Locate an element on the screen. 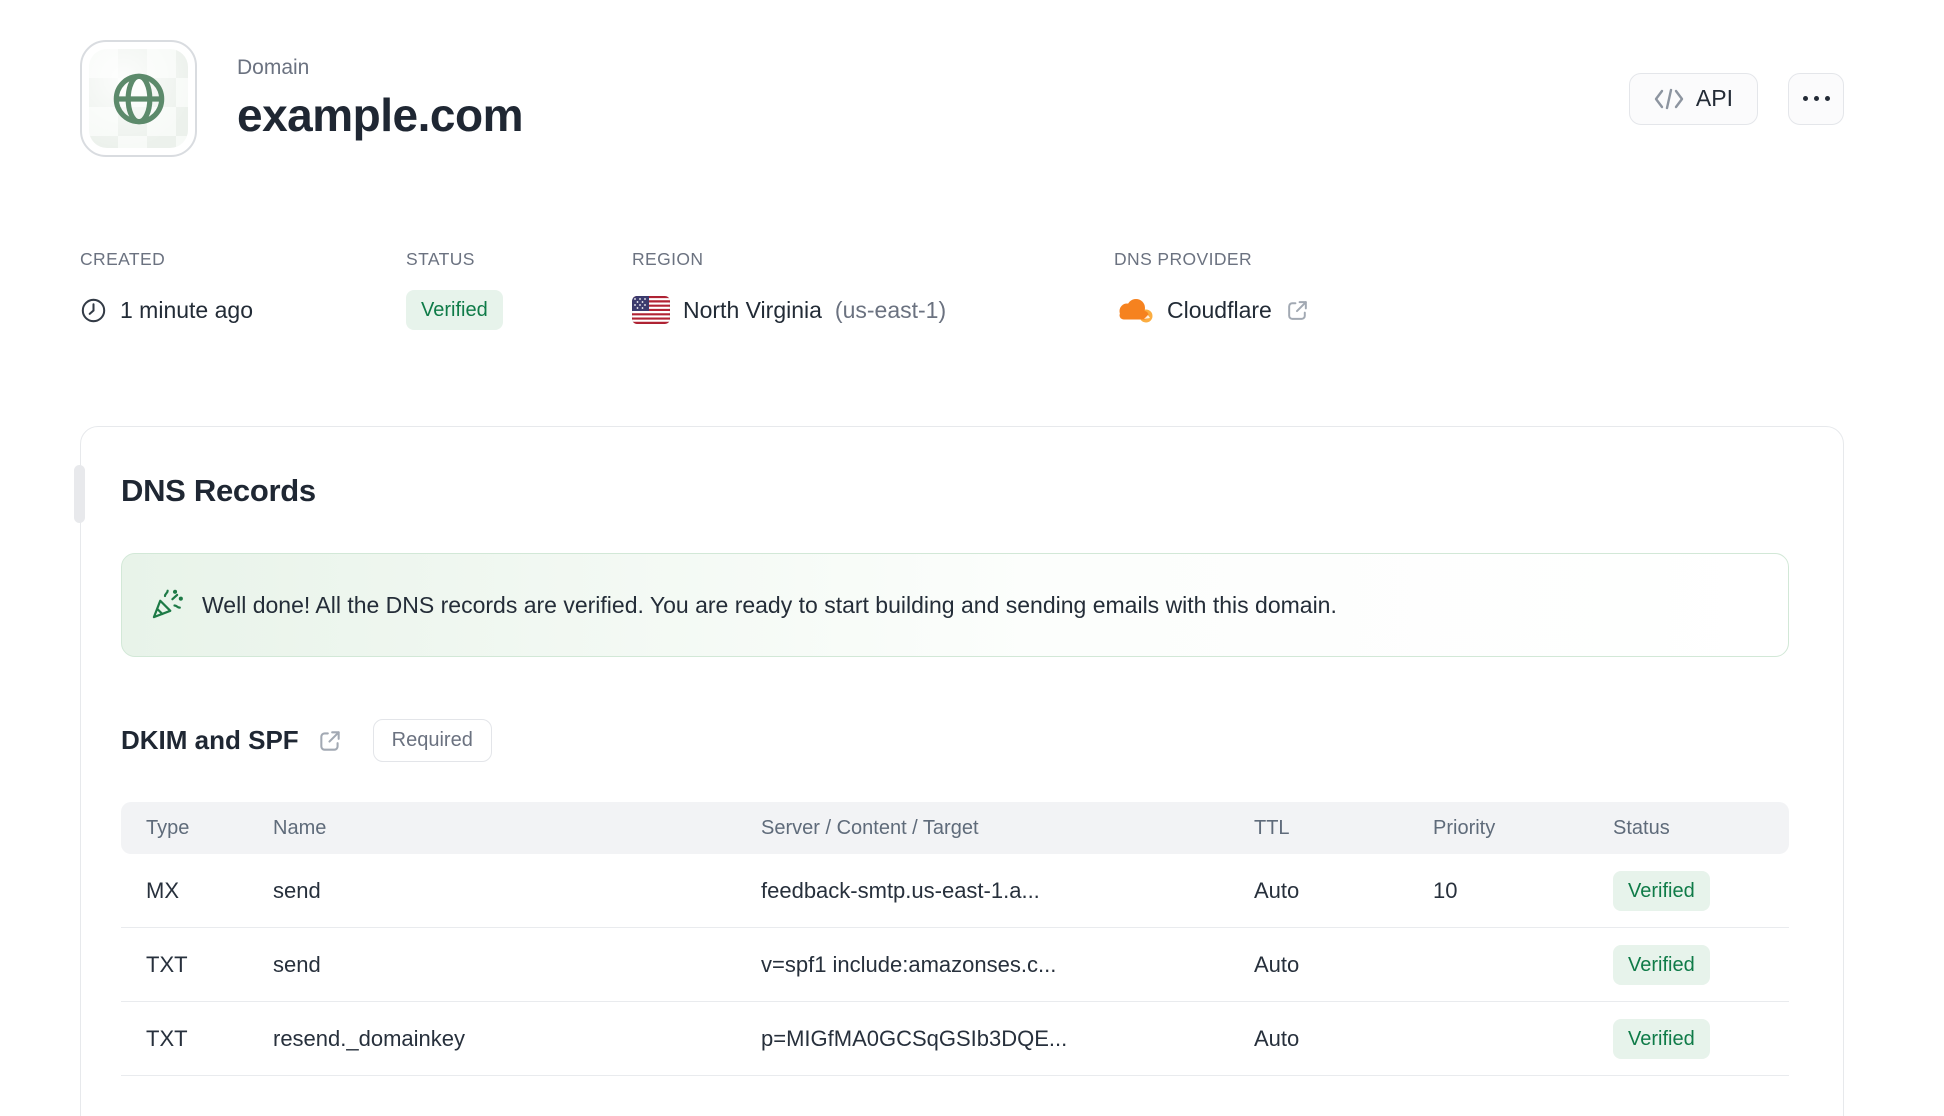  cell-name: resend._domainkey is located at coordinates (369, 1038).